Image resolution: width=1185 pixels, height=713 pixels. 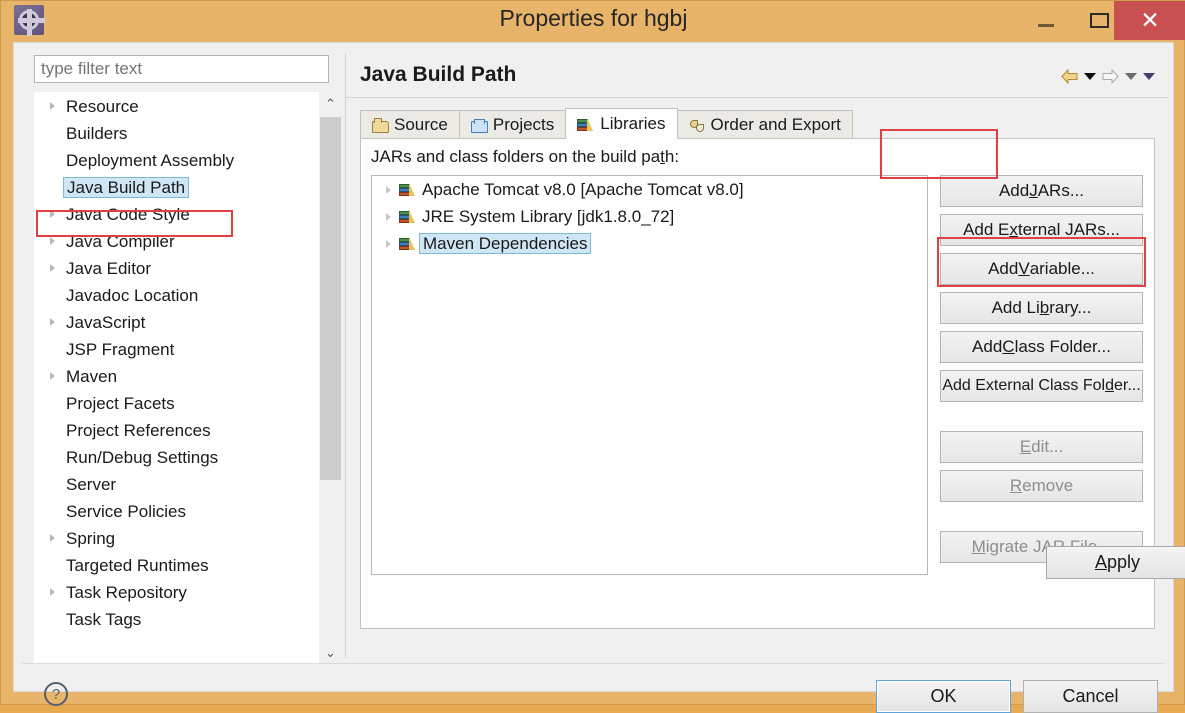 I want to click on sidebar-item-maven: Maven, so click(x=181, y=376).